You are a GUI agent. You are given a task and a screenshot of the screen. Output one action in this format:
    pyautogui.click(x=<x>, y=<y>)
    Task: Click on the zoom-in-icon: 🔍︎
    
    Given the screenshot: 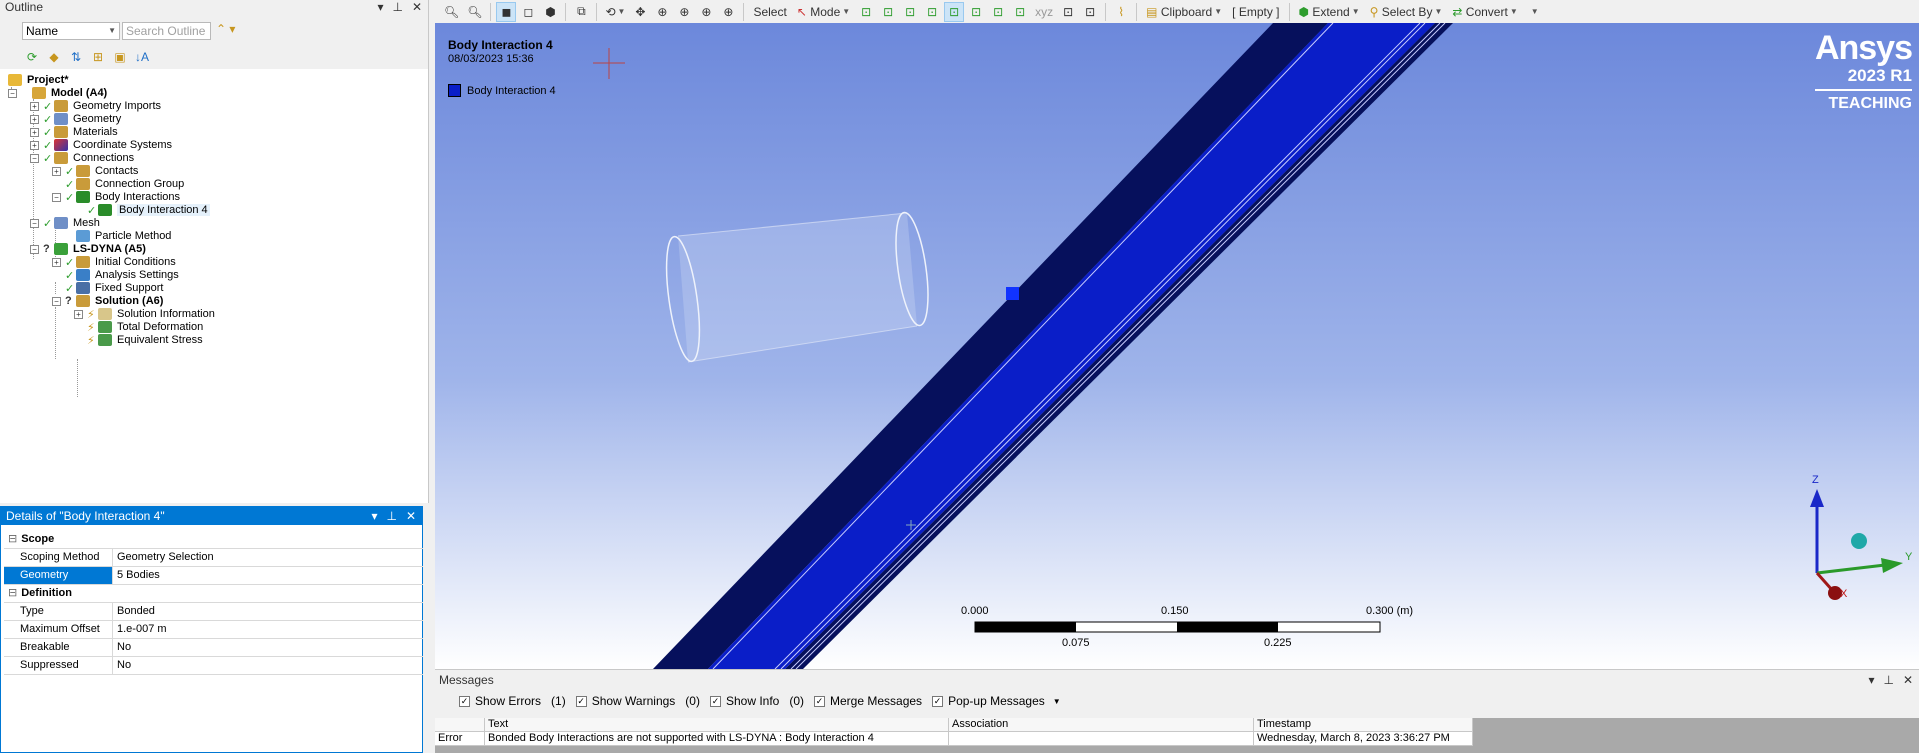 What is the action you would take?
    pyautogui.click(x=451, y=12)
    